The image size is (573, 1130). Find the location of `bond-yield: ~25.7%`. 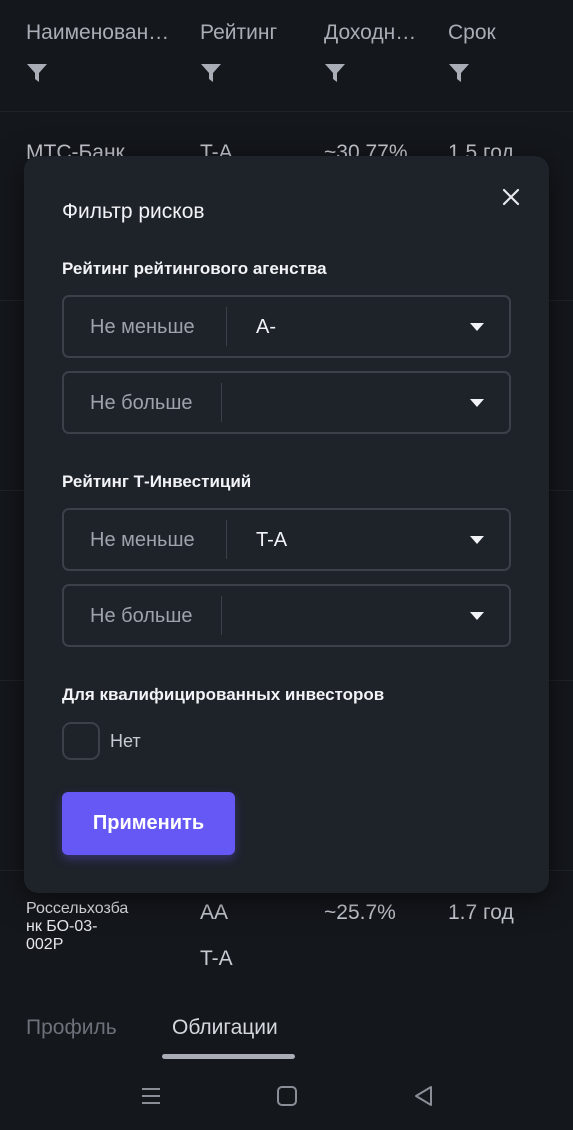

bond-yield: ~25.7% is located at coordinates (360, 912).